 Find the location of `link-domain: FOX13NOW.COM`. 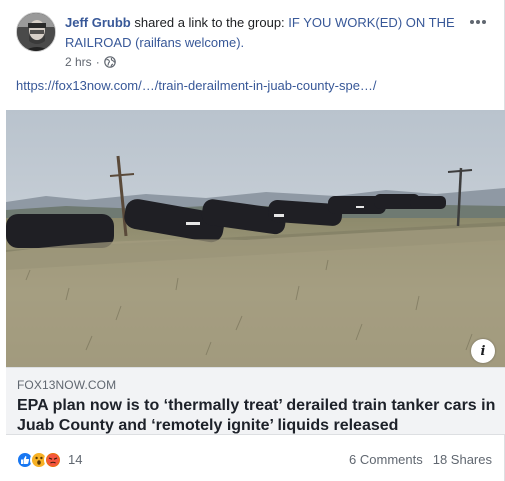

link-domain: FOX13NOW.COM is located at coordinates (67, 385).